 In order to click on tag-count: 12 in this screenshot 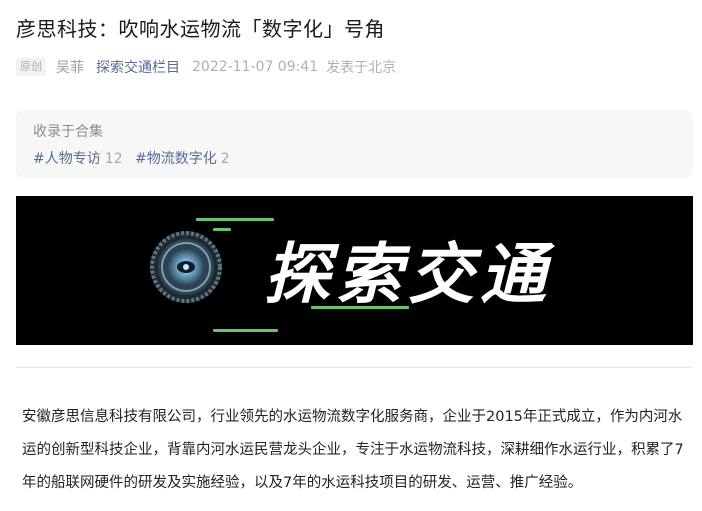, I will do `click(113, 159)`.